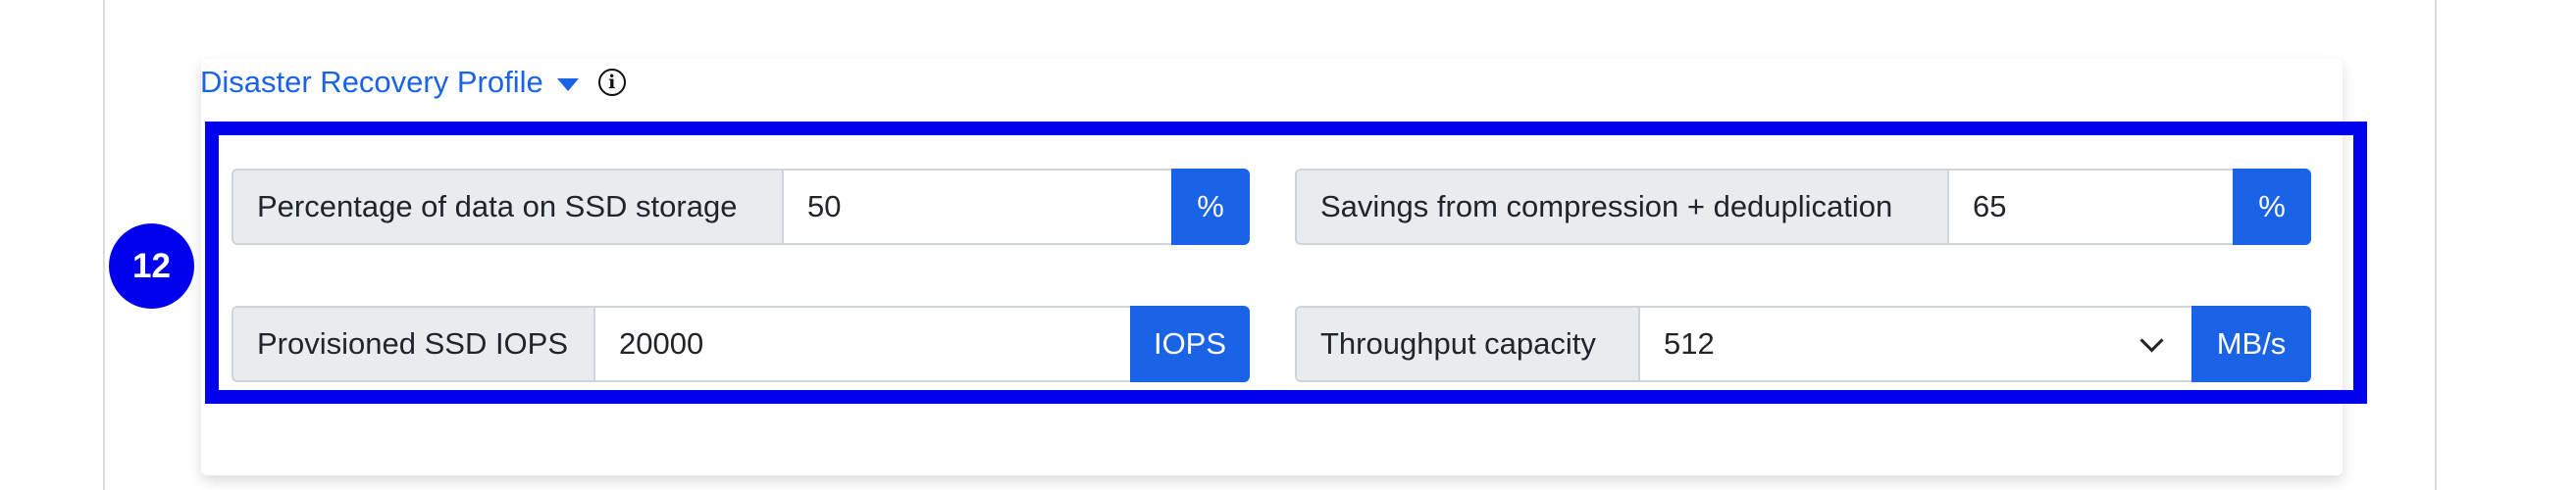 Image resolution: width=2576 pixels, height=490 pixels. What do you see at coordinates (977, 207) in the screenshot?
I see `ssd-percentage-input: 50` at bounding box center [977, 207].